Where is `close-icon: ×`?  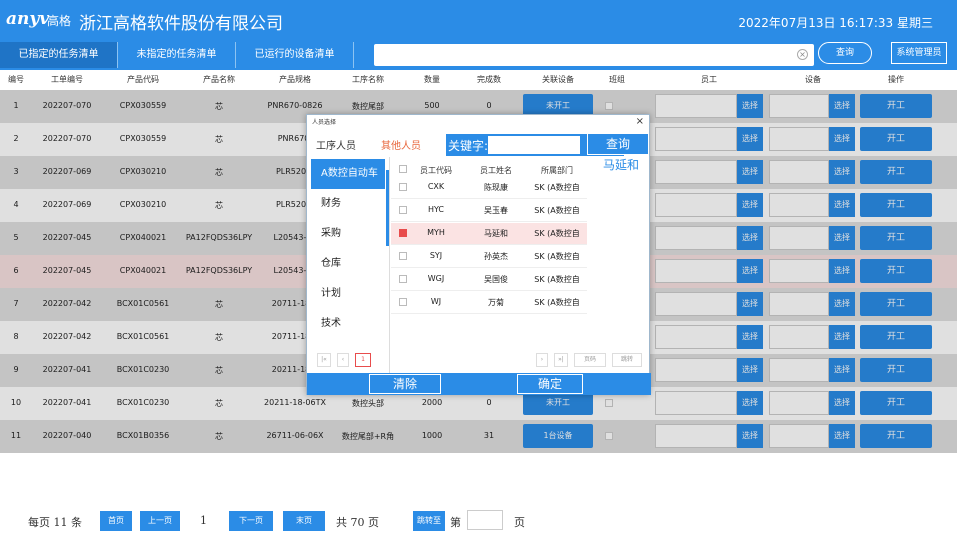 close-icon: × is located at coordinates (640, 121).